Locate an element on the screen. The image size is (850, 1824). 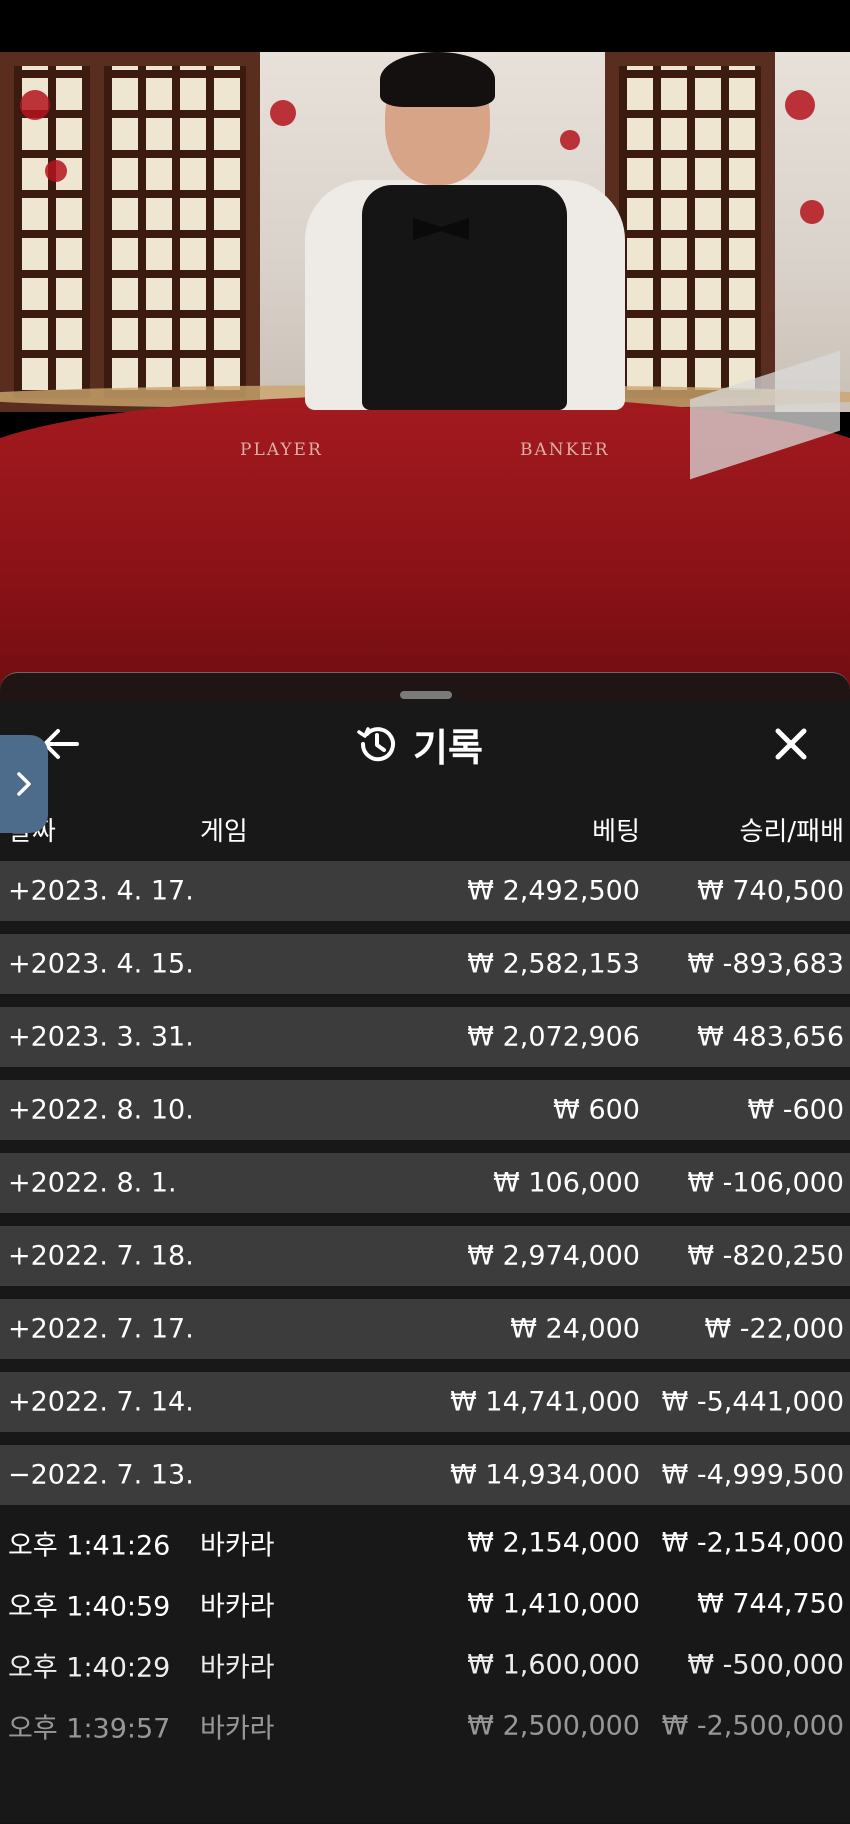
day-row-bet: ₩ 2,974,000 is located at coordinates (553, 1256).